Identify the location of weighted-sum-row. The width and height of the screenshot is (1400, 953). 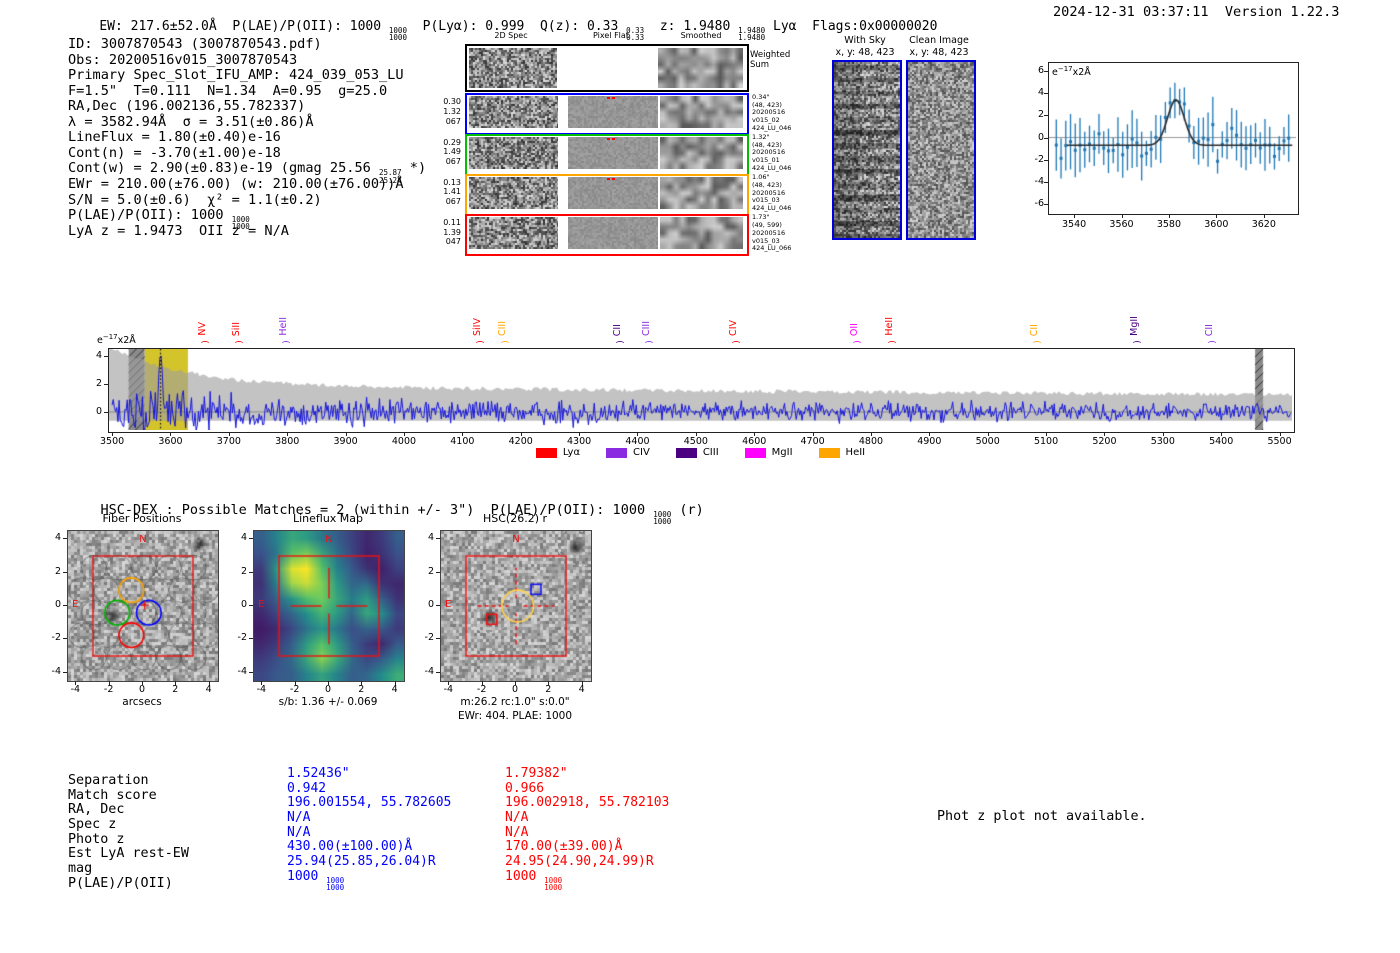
(607, 68).